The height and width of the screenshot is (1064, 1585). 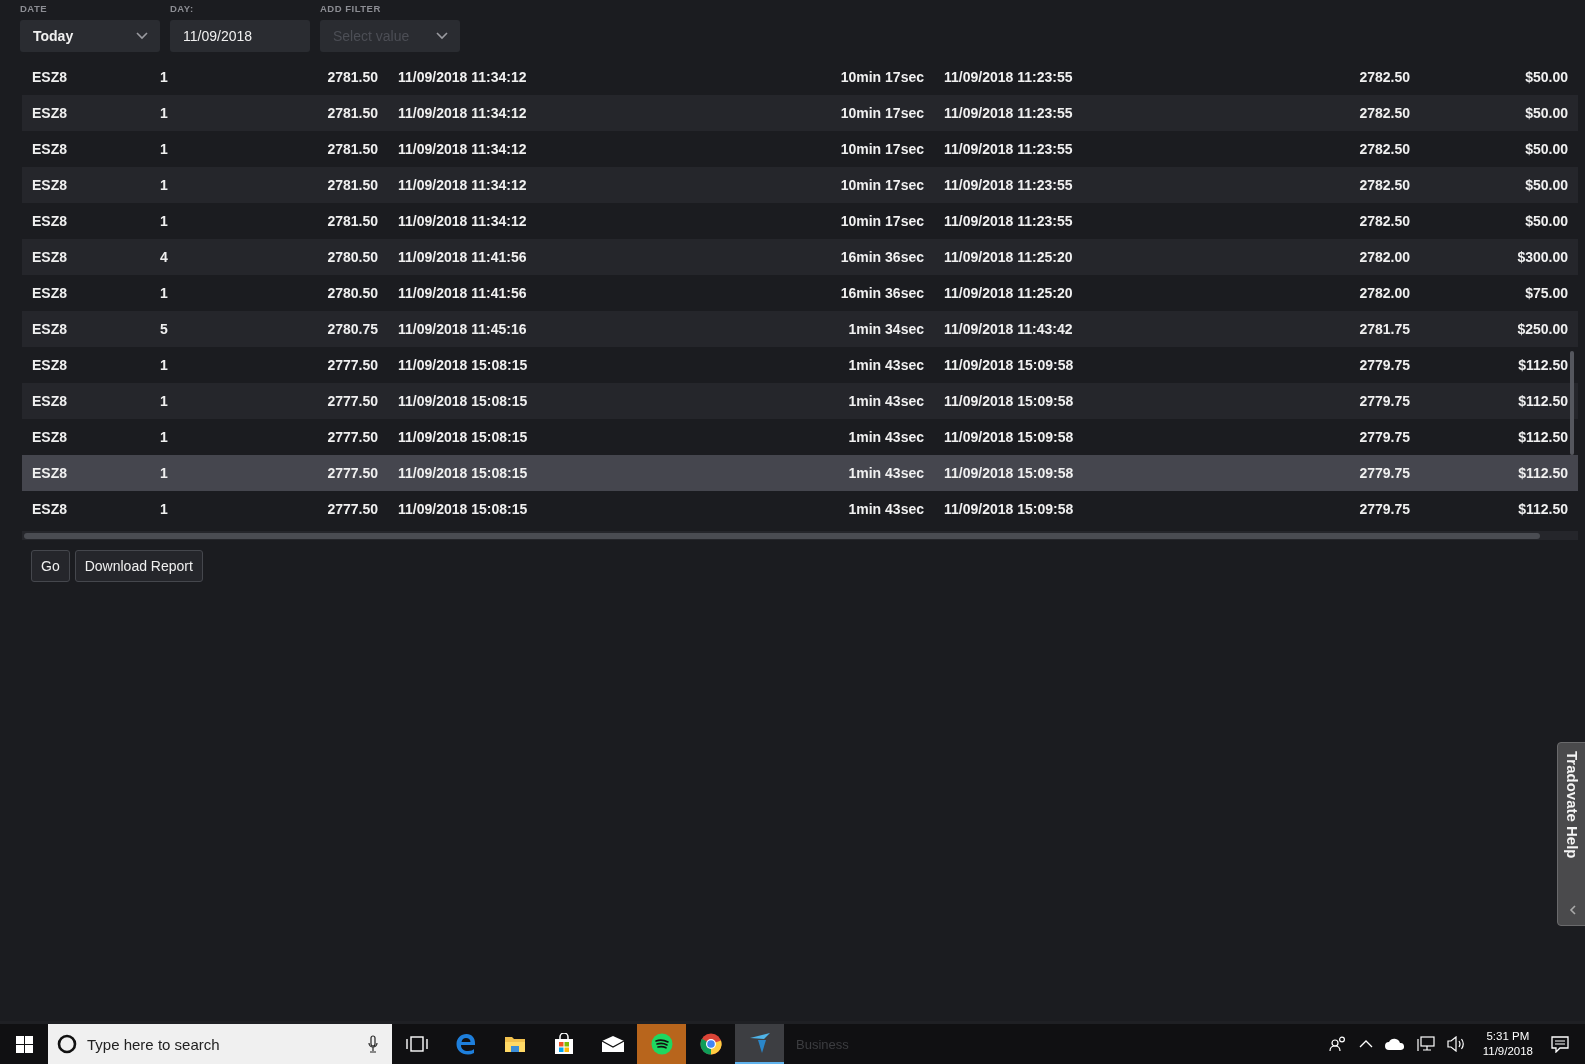 What do you see at coordinates (462, 329) in the screenshot?
I see `table-cell-text: 11/09/2018 11:45:16` at bounding box center [462, 329].